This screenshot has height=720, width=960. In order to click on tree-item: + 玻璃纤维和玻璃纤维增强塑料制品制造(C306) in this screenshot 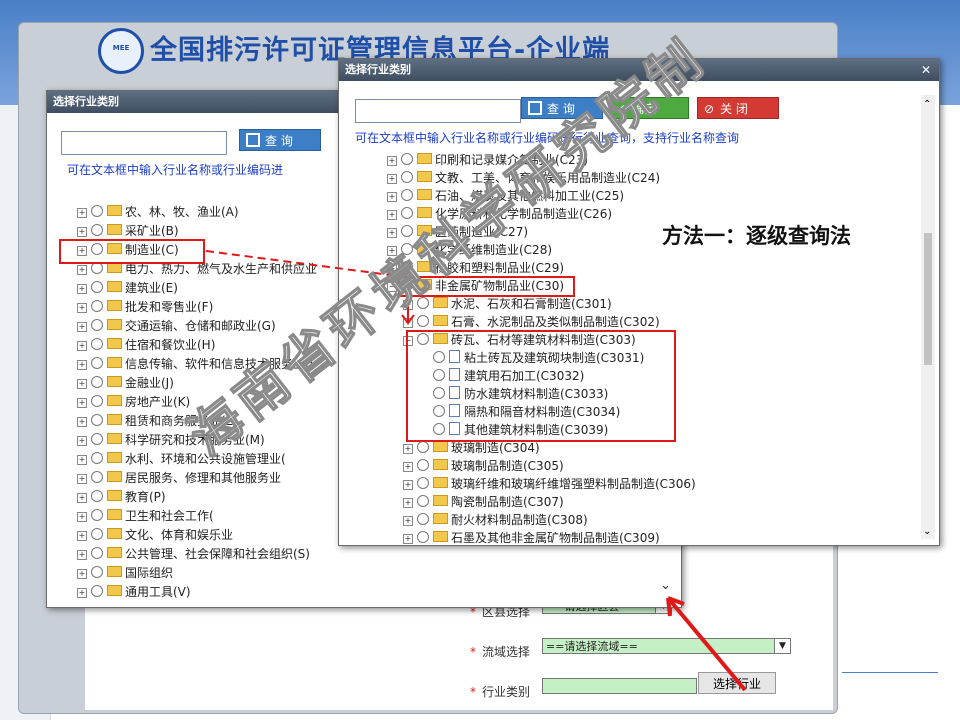, I will do `click(549, 484)`.